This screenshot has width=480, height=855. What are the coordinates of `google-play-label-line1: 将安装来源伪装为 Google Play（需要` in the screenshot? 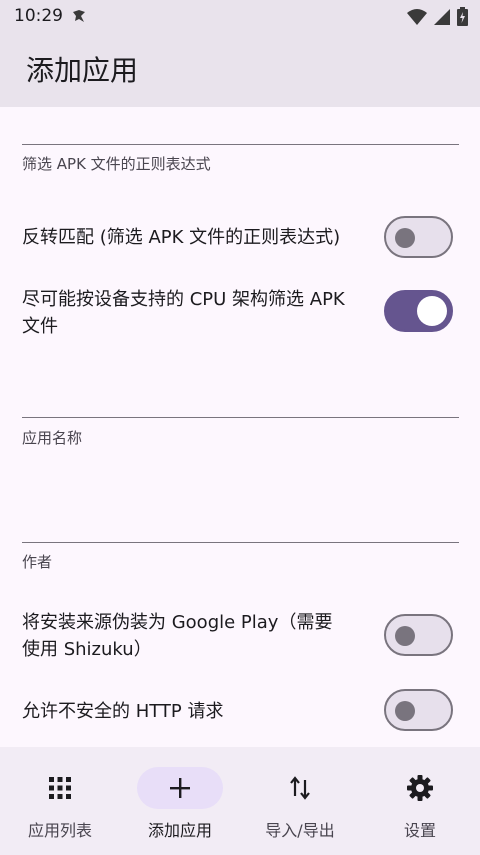 It's located at (177, 622).